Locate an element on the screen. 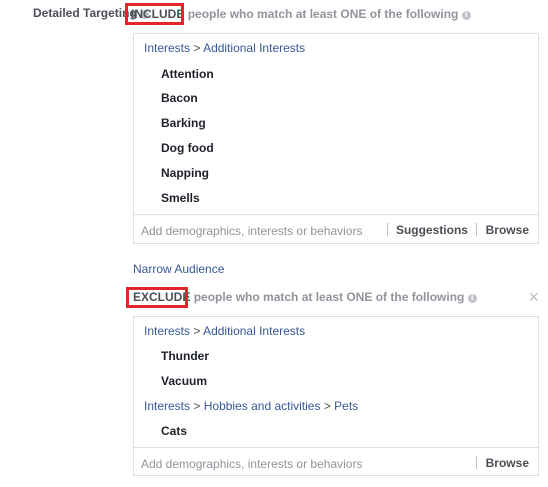 This screenshot has height=487, width=548. interest-item: Bacon is located at coordinates (179, 98).